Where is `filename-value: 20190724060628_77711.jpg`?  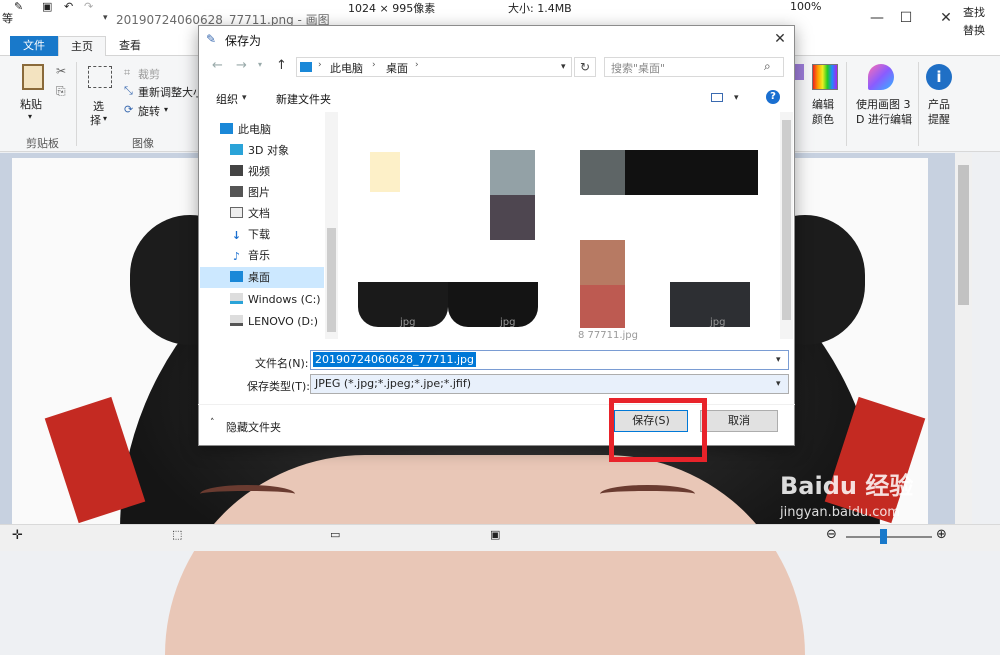 filename-value: 20190724060628_77711.jpg is located at coordinates (394, 359).